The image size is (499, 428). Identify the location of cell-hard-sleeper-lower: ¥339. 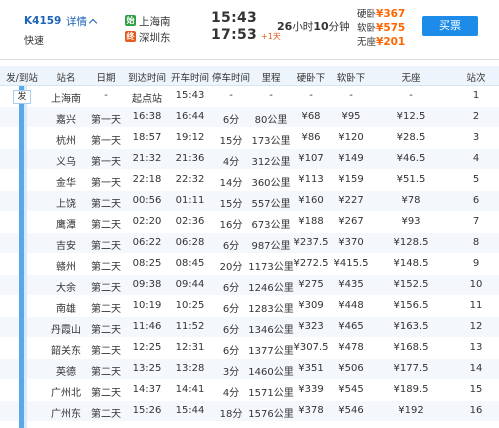
(311, 389).